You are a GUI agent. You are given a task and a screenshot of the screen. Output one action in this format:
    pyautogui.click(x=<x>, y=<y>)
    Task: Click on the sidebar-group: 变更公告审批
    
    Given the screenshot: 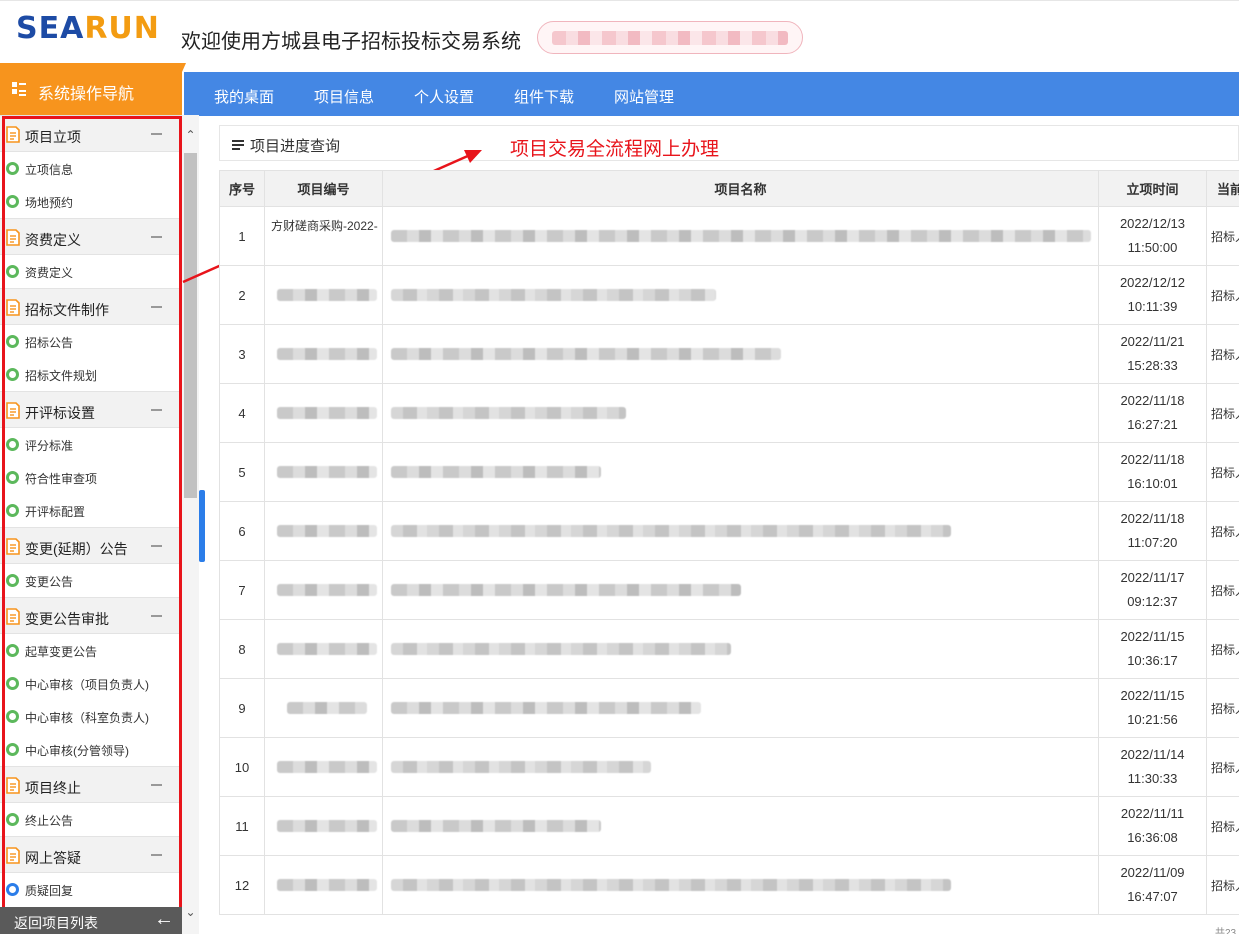 What is the action you would take?
    pyautogui.click(x=91, y=615)
    